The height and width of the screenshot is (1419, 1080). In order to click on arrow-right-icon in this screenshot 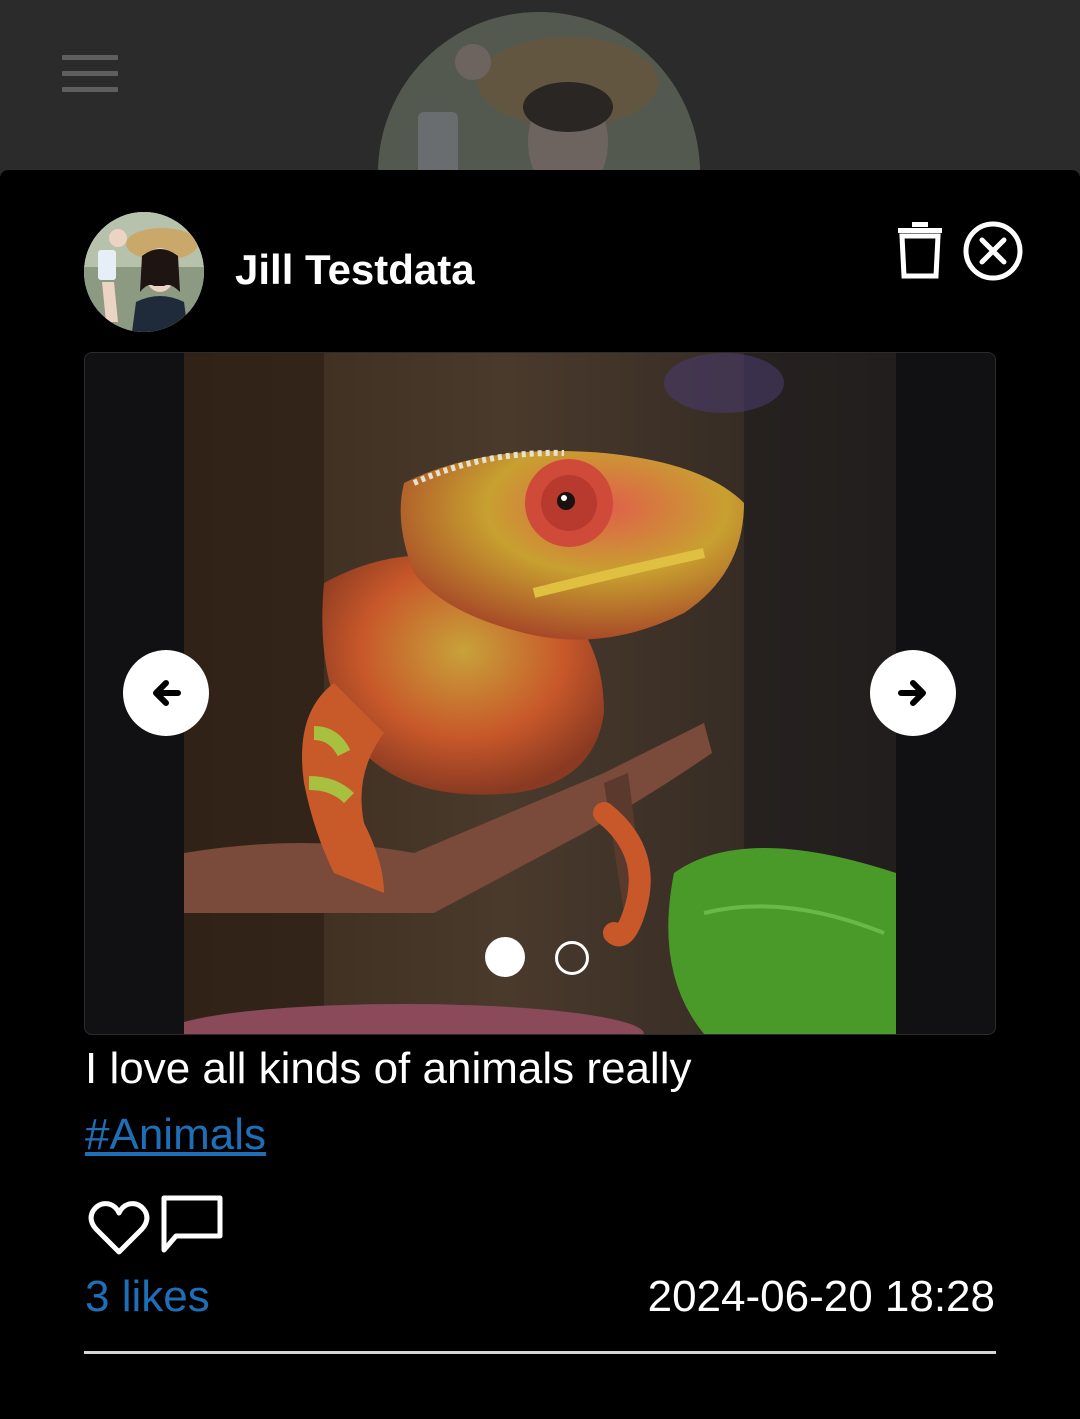, I will do `click(912, 693)`.